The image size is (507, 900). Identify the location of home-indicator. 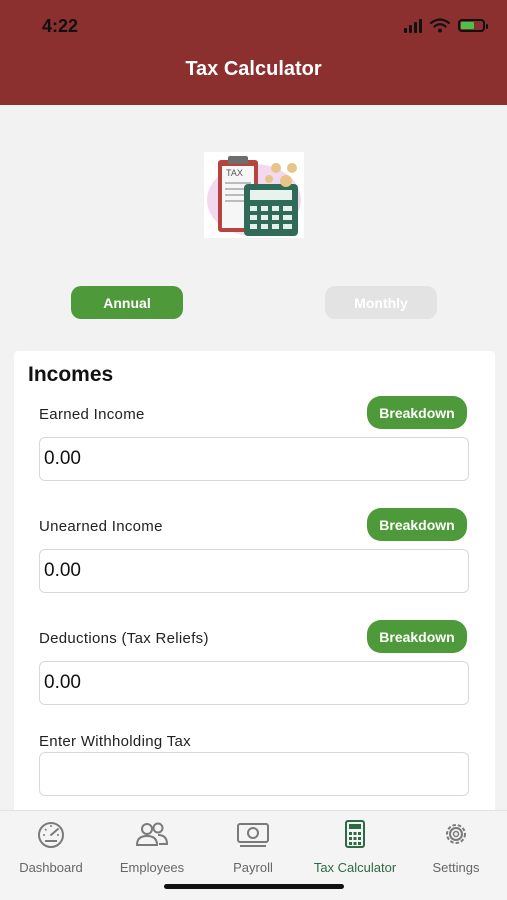
(254, 886).